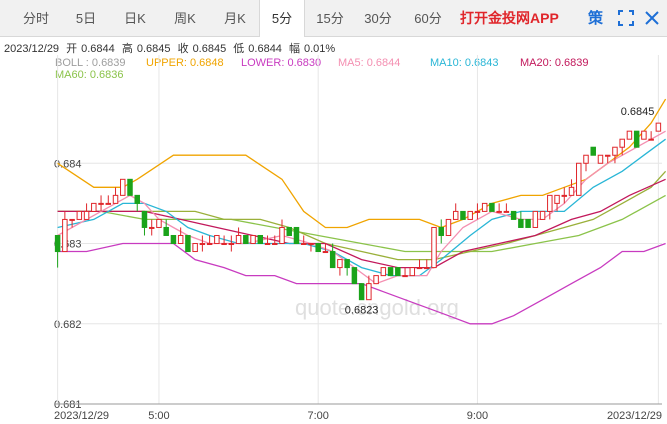 The height and width of the screenshot is (424, 667). I want to click on x-tick-label: 9:00, so click(477, 416).